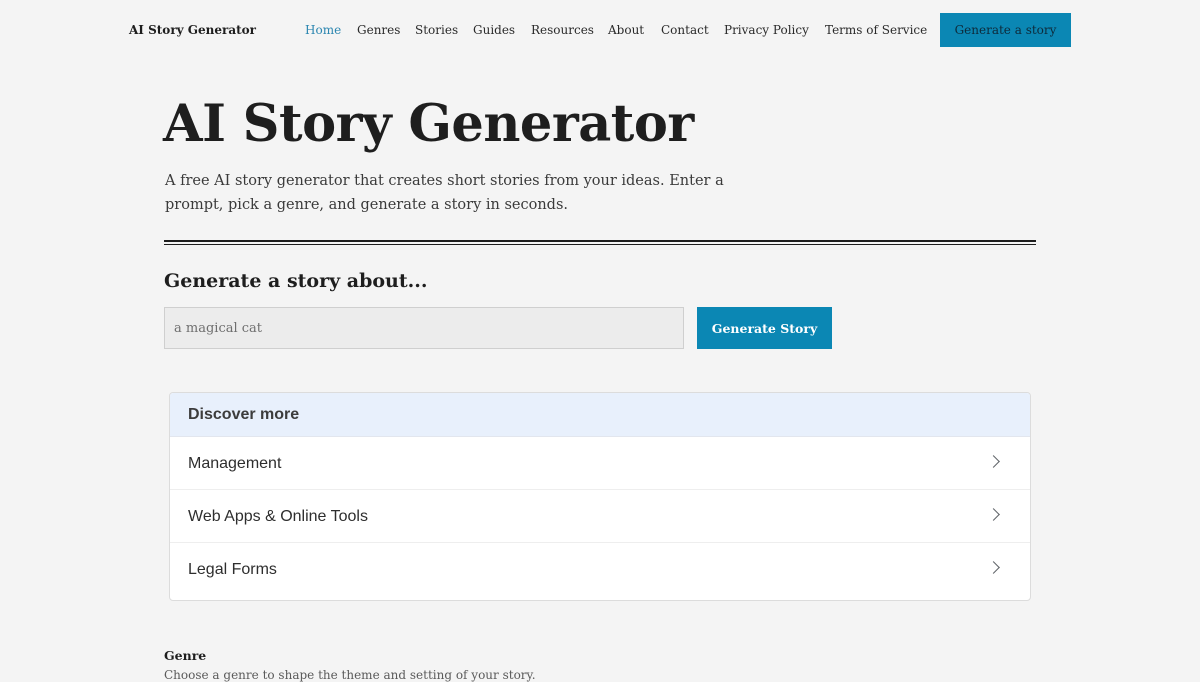 The height and width of the screenshot is (682, 1200). What do you see at coordinates (764, 328) in the screenshot?
I see `generate-story-button: Generate Story` at bounding box center [764, 328].